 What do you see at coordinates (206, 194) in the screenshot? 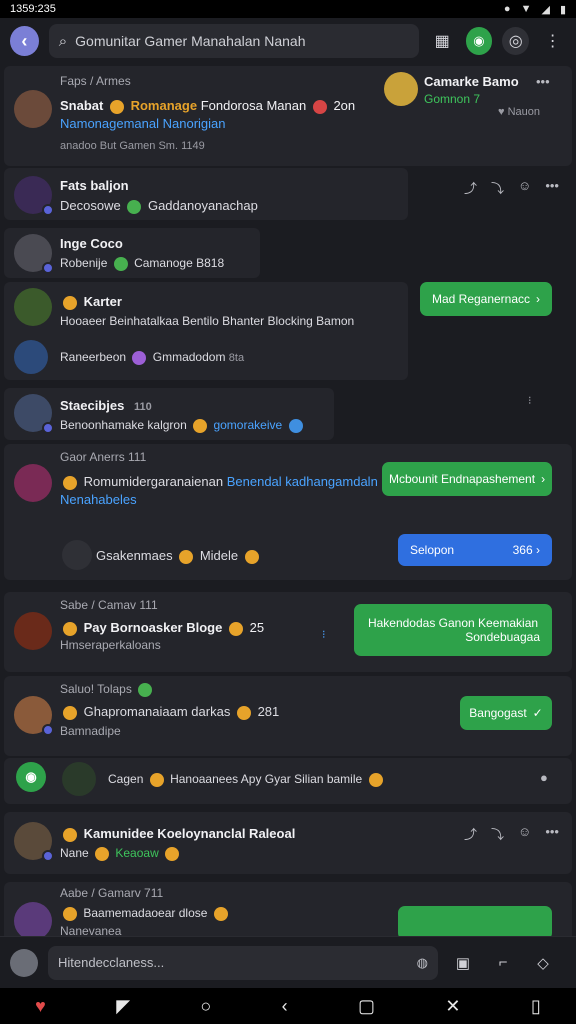
I see `list-item: Fats baljon Decosowe Gaddanoyanachap` at bounding box center [206, 194].